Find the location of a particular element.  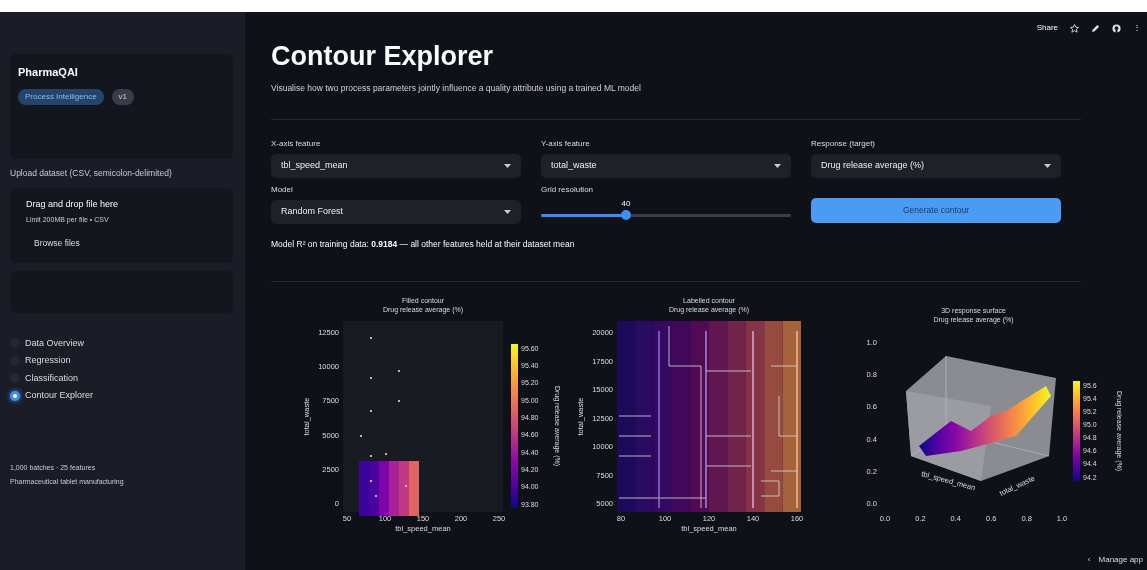

star-icon is located at coordinates (1074, 28).